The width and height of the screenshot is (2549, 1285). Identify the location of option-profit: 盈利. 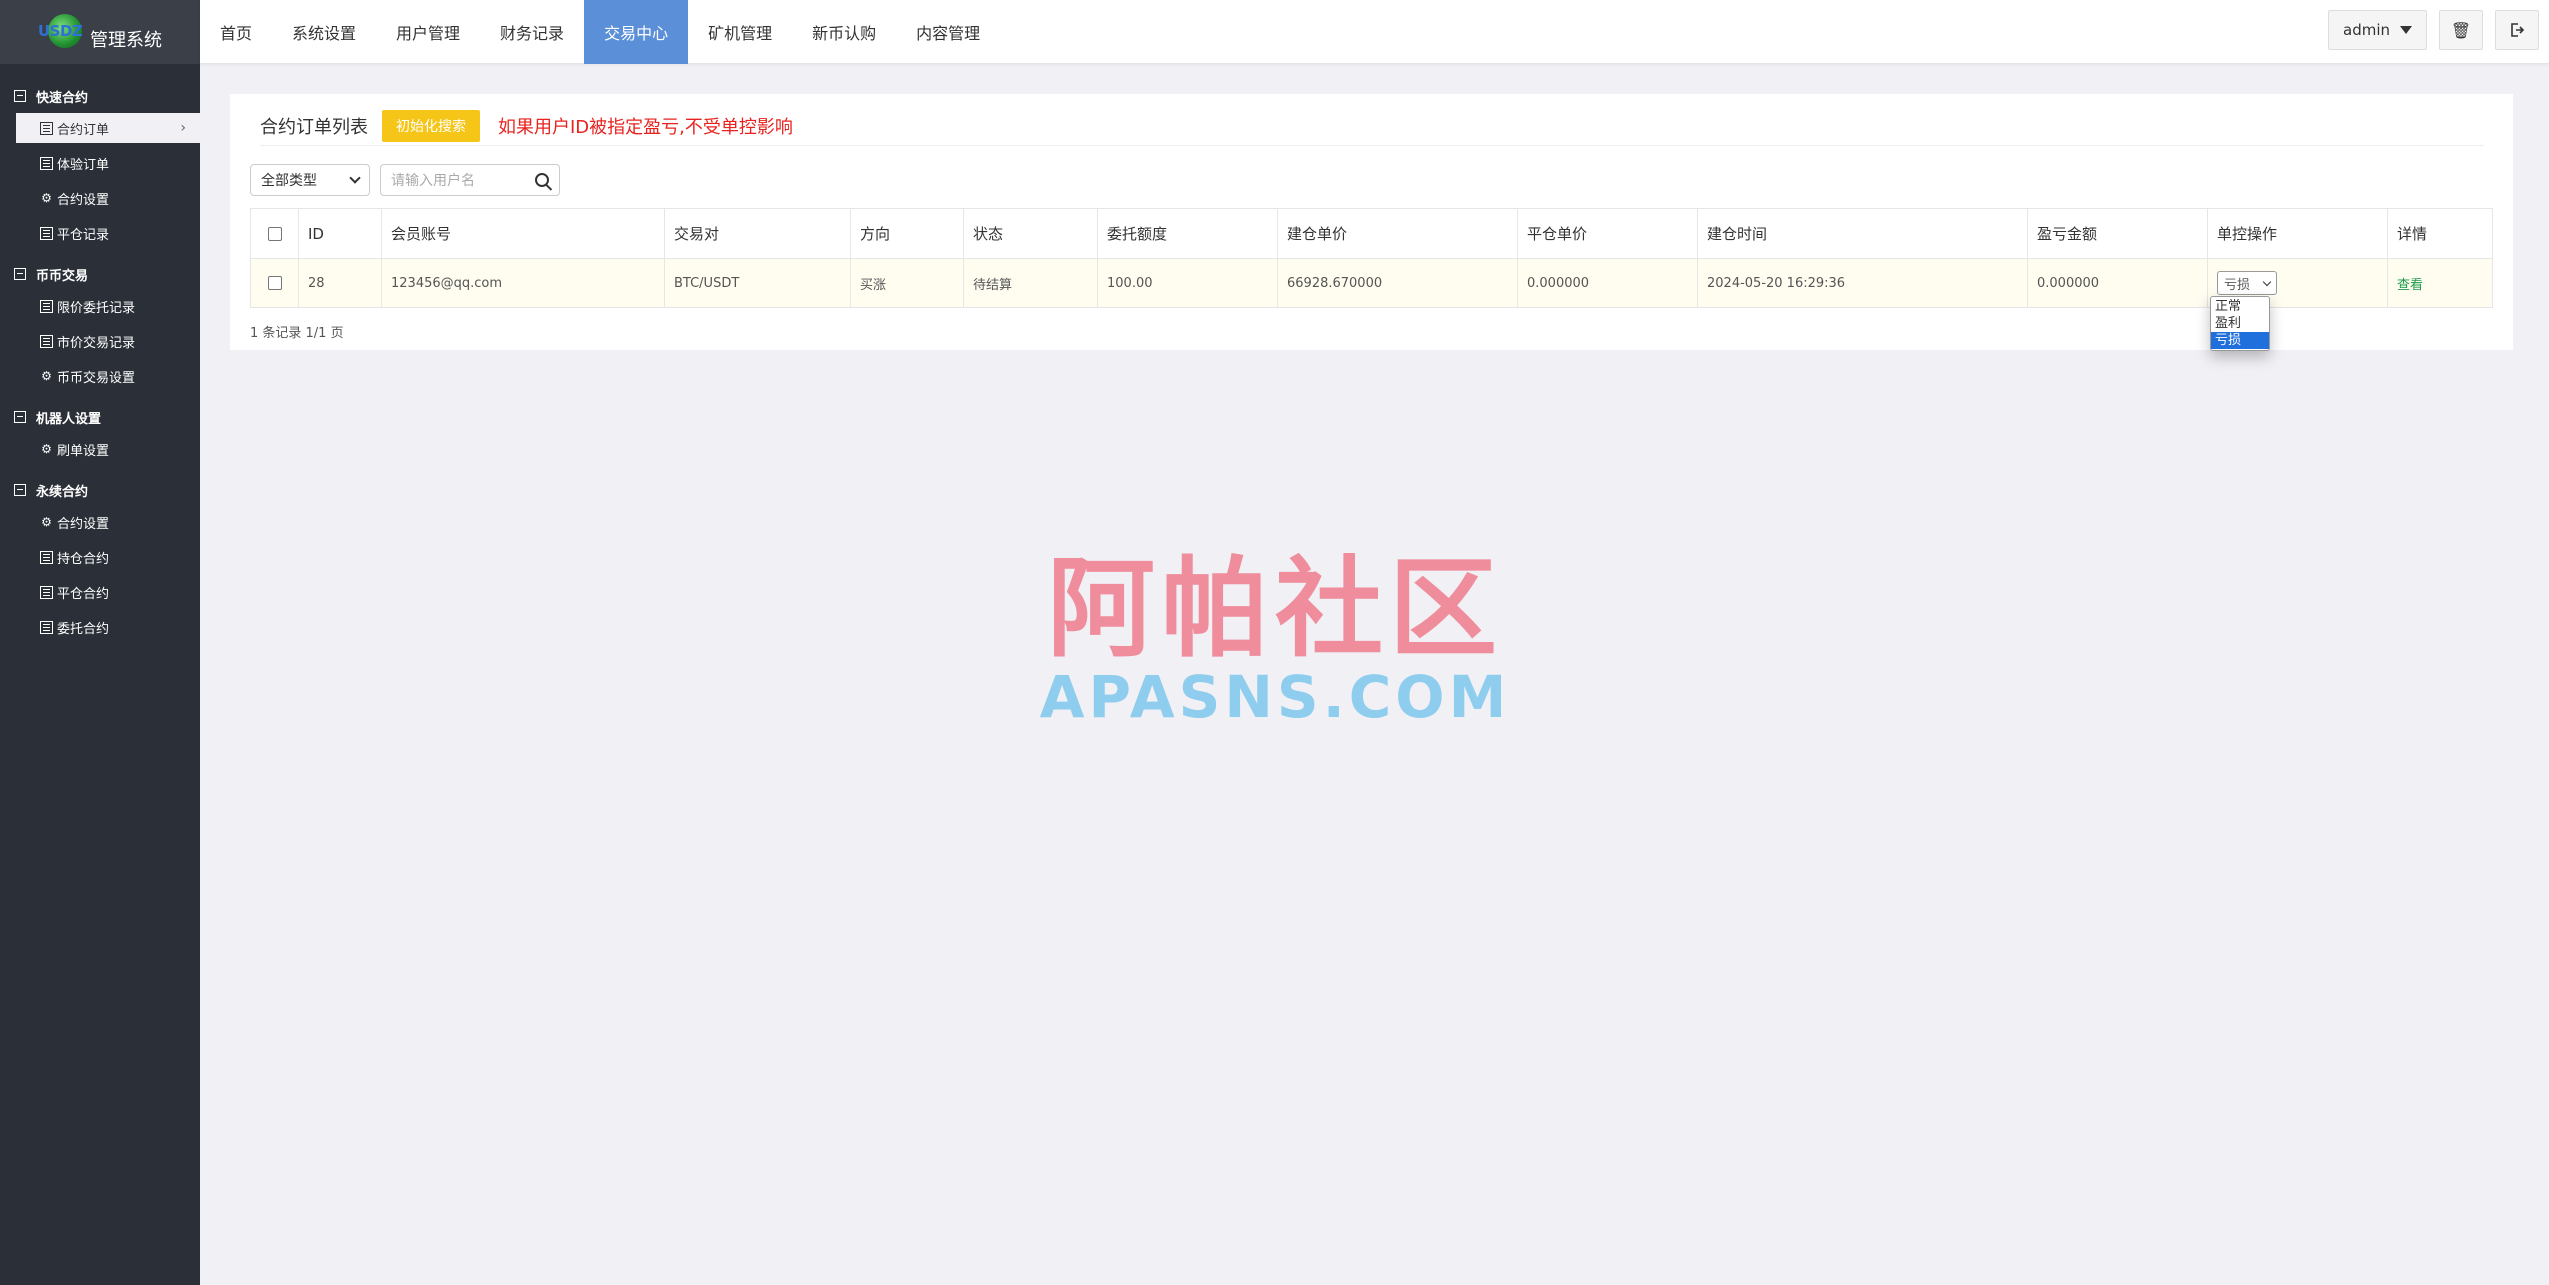
(2240, 323).